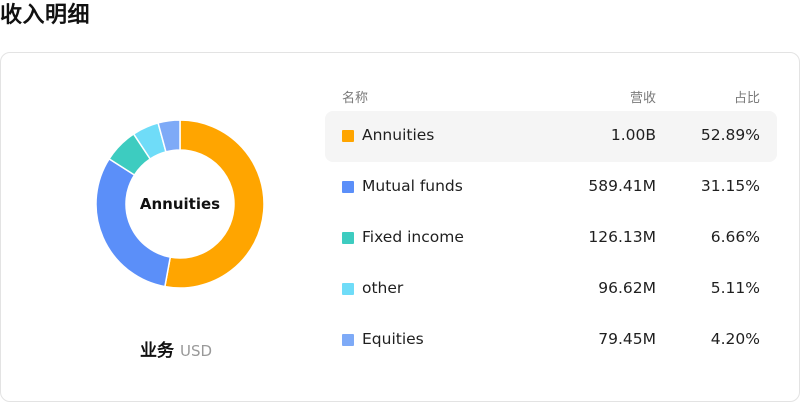 This screenshot has width=800, height=402. Describe the element at coordinates (383, 288) in the screenshot. I see `row-name: other` at that location.